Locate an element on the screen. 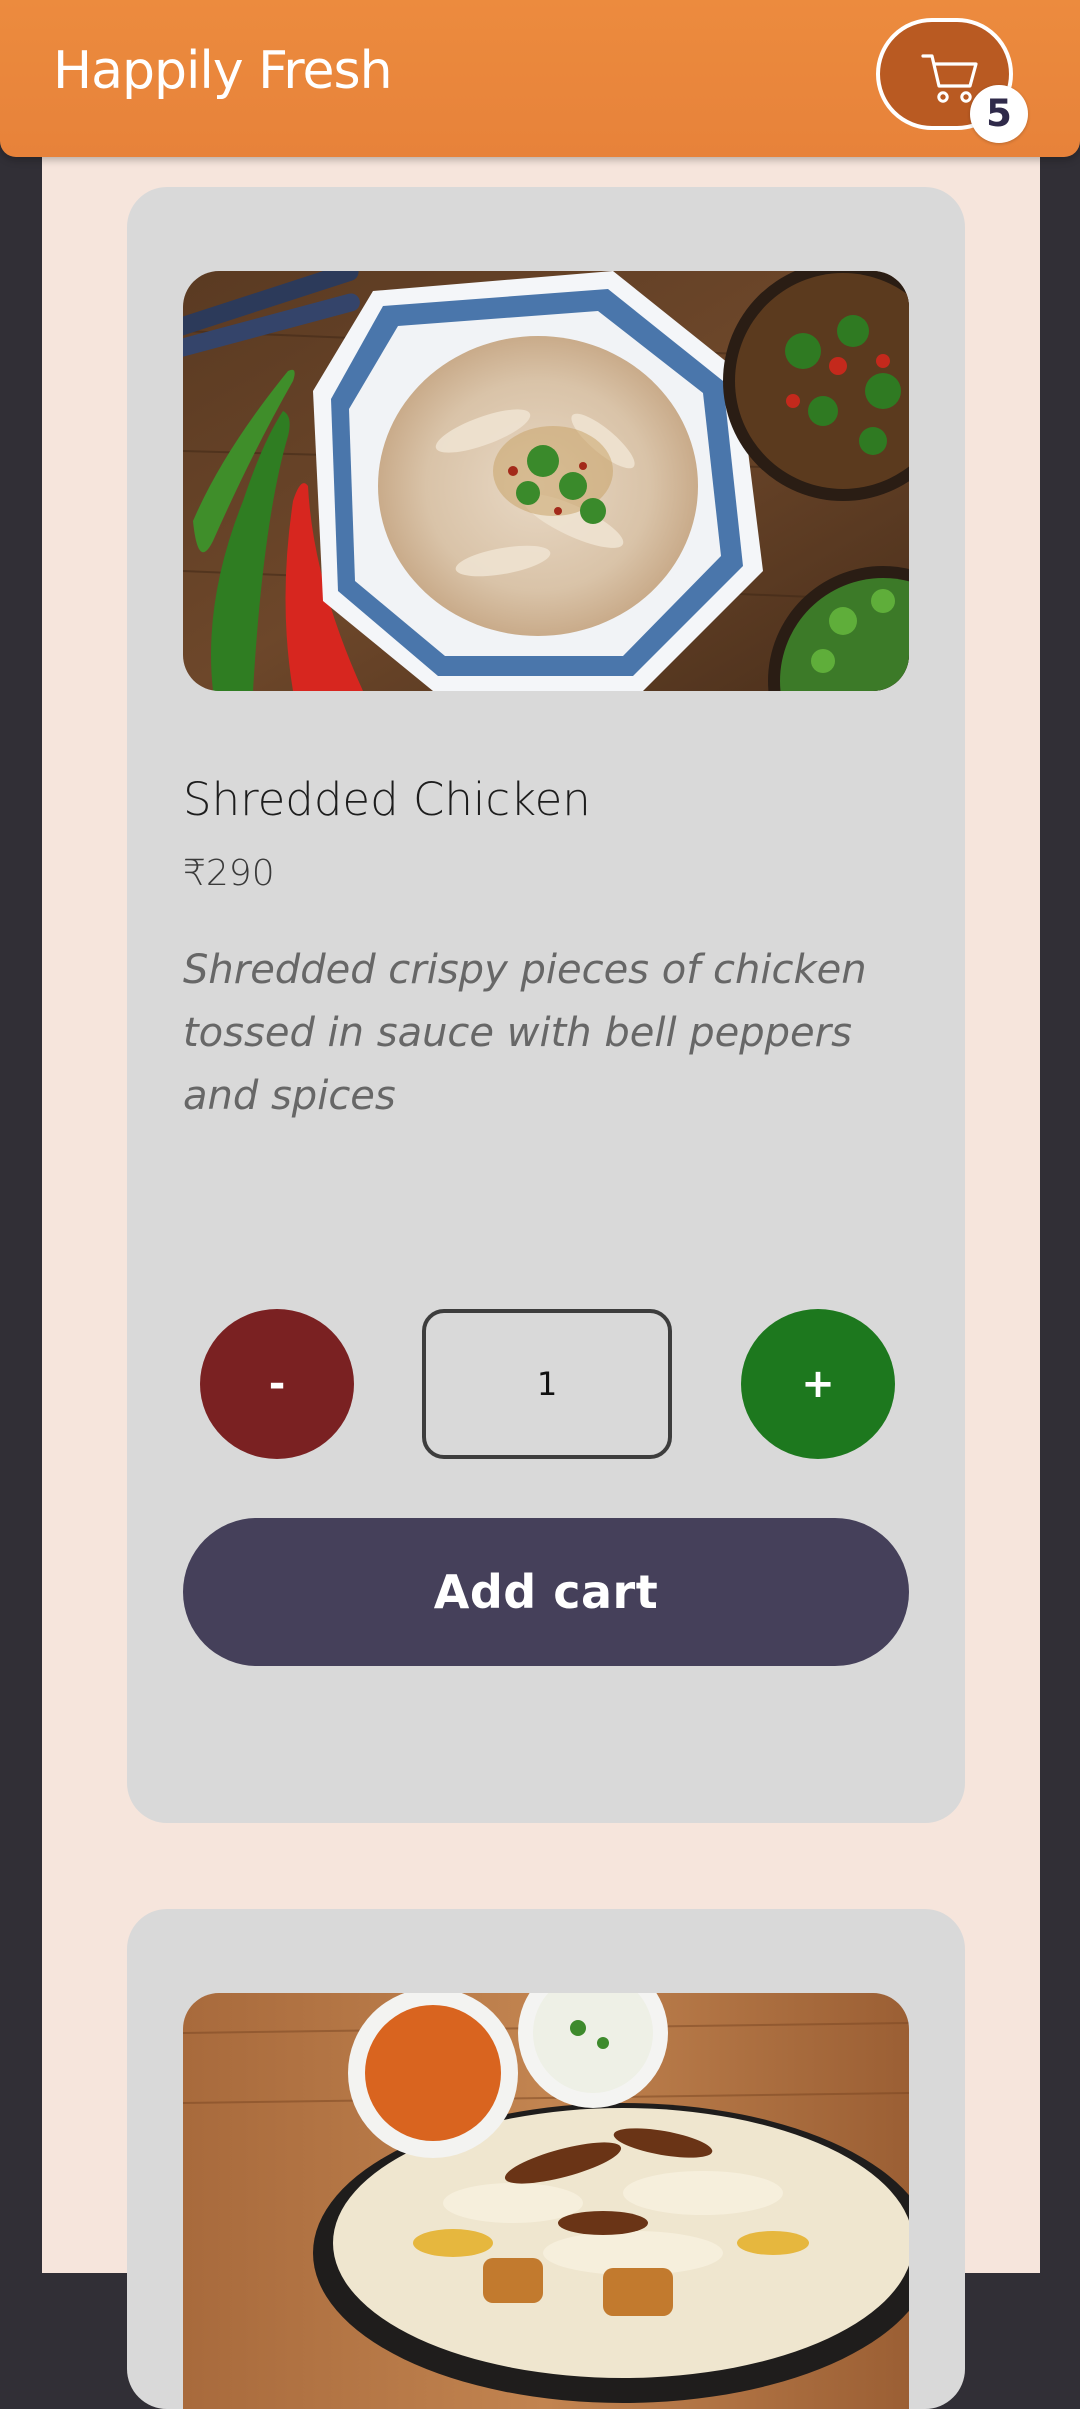  cart-count-badge: 5 is located at coordinates (999, 114).